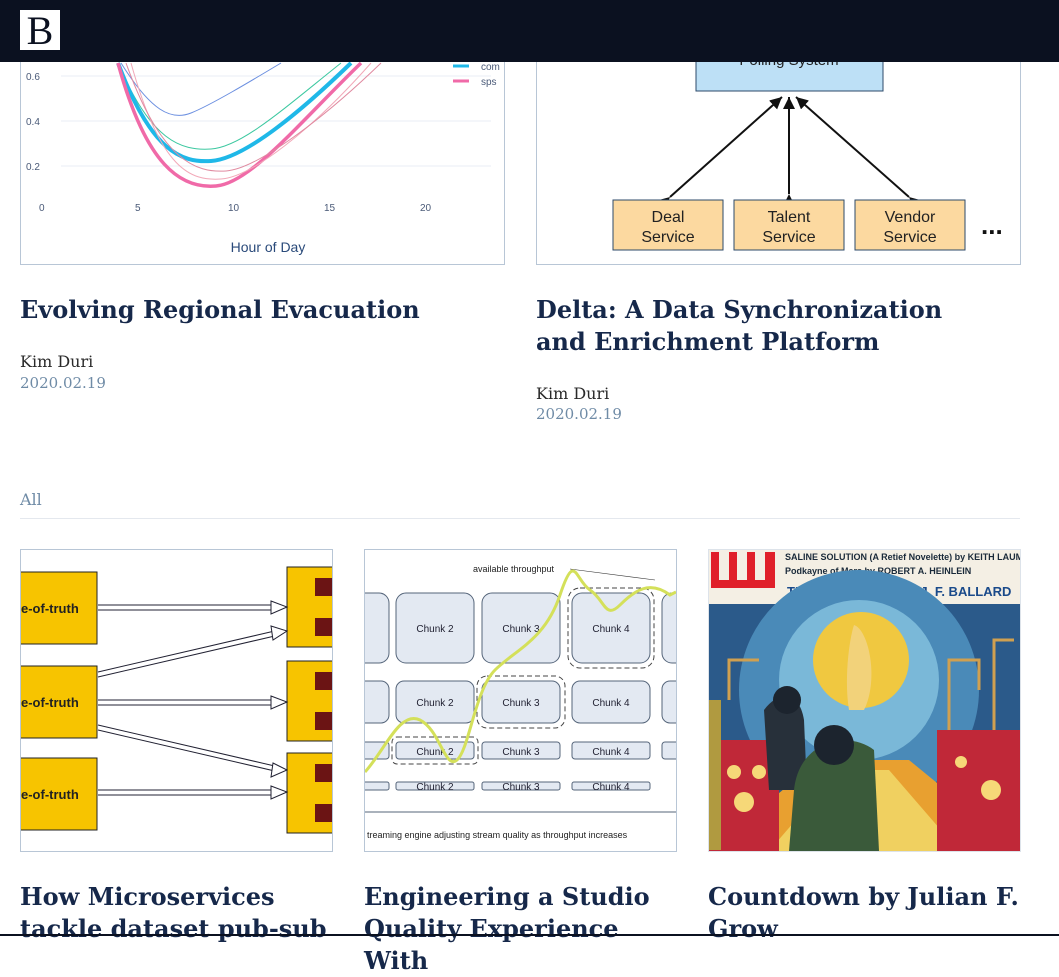 This screenshot has height=977, width=1059. What do you see at coordinates (426, 208) in the screenshot?
I see `x-tick-label: 20` at bounding box center [426, 208].